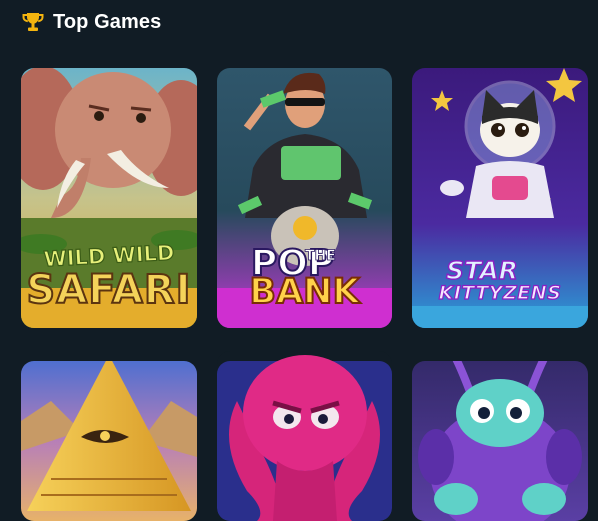 This screenshot has width=598, height=521. What do you see at coordinates (304, 198) in the screenshot?
I see `game-card-pop-the-bank: POP THE BANK` at bounding box center [304, 198].